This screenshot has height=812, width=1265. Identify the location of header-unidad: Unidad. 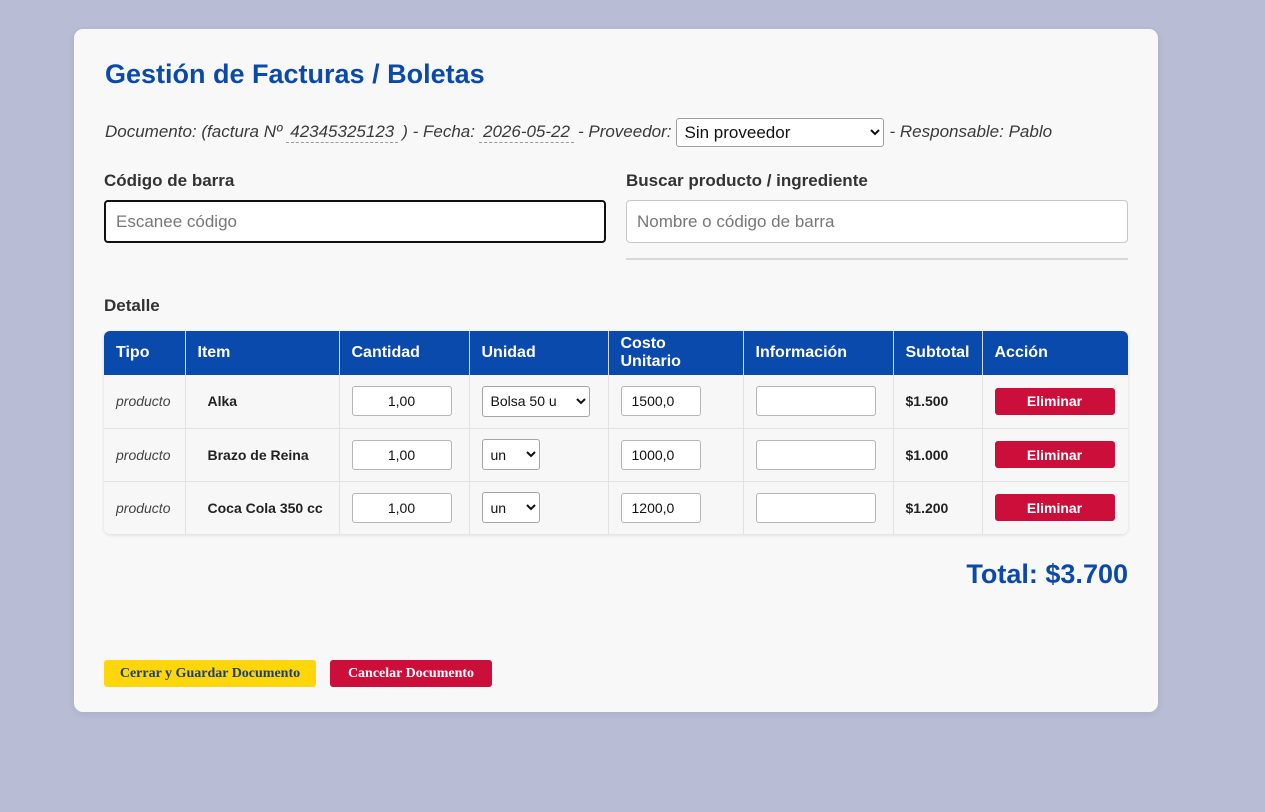
(539, 353).